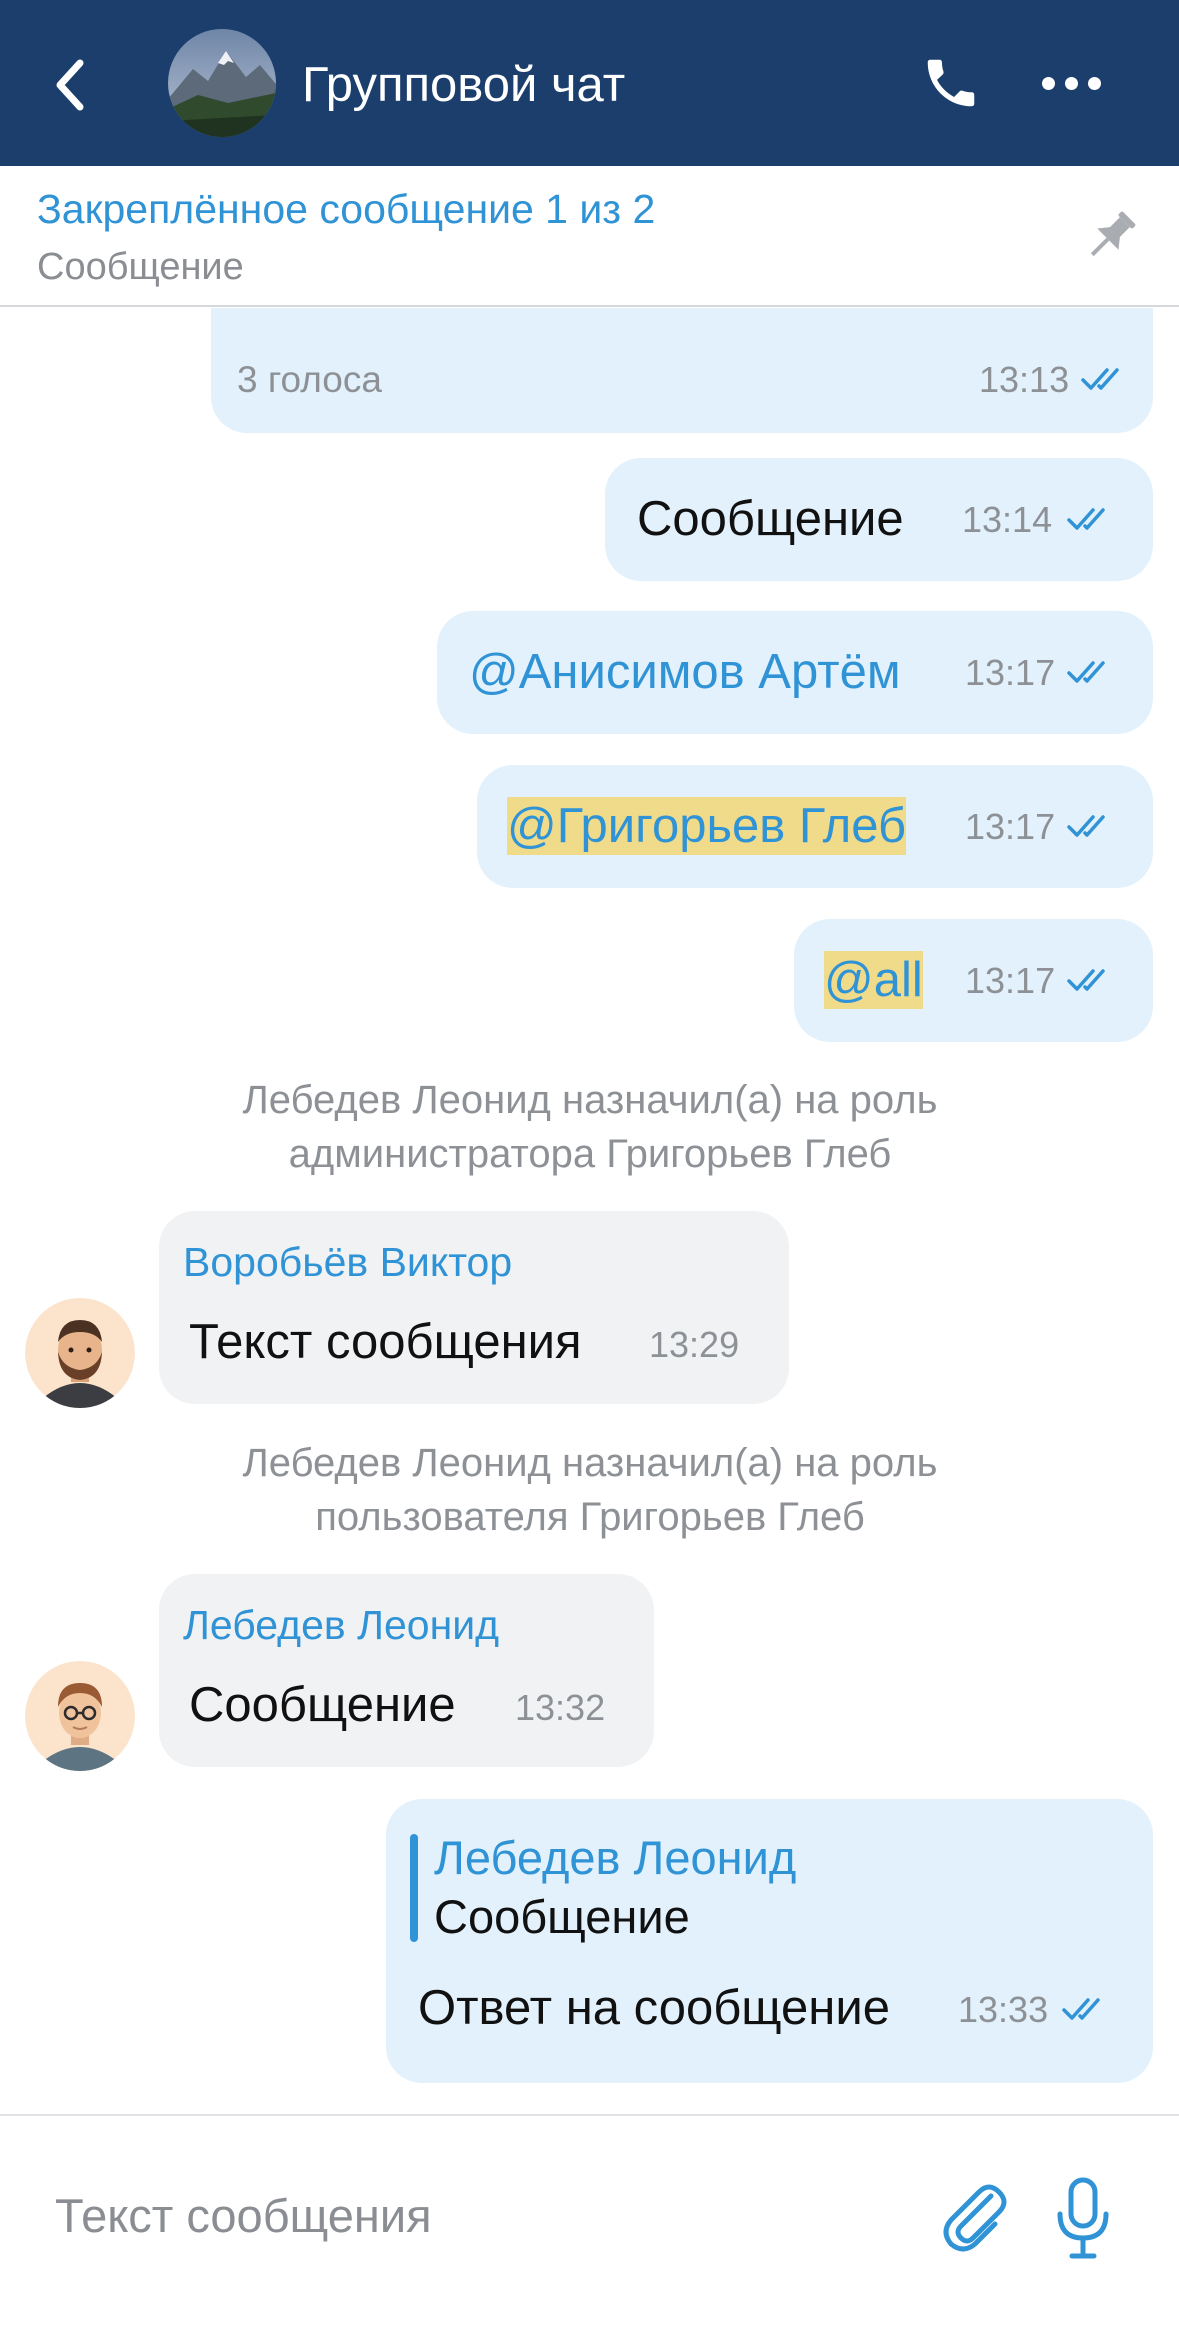 This screenshot has width=1179, height=2336. I want to click on quoted-sender: Лебедев Леонид, so click(615, 1858).